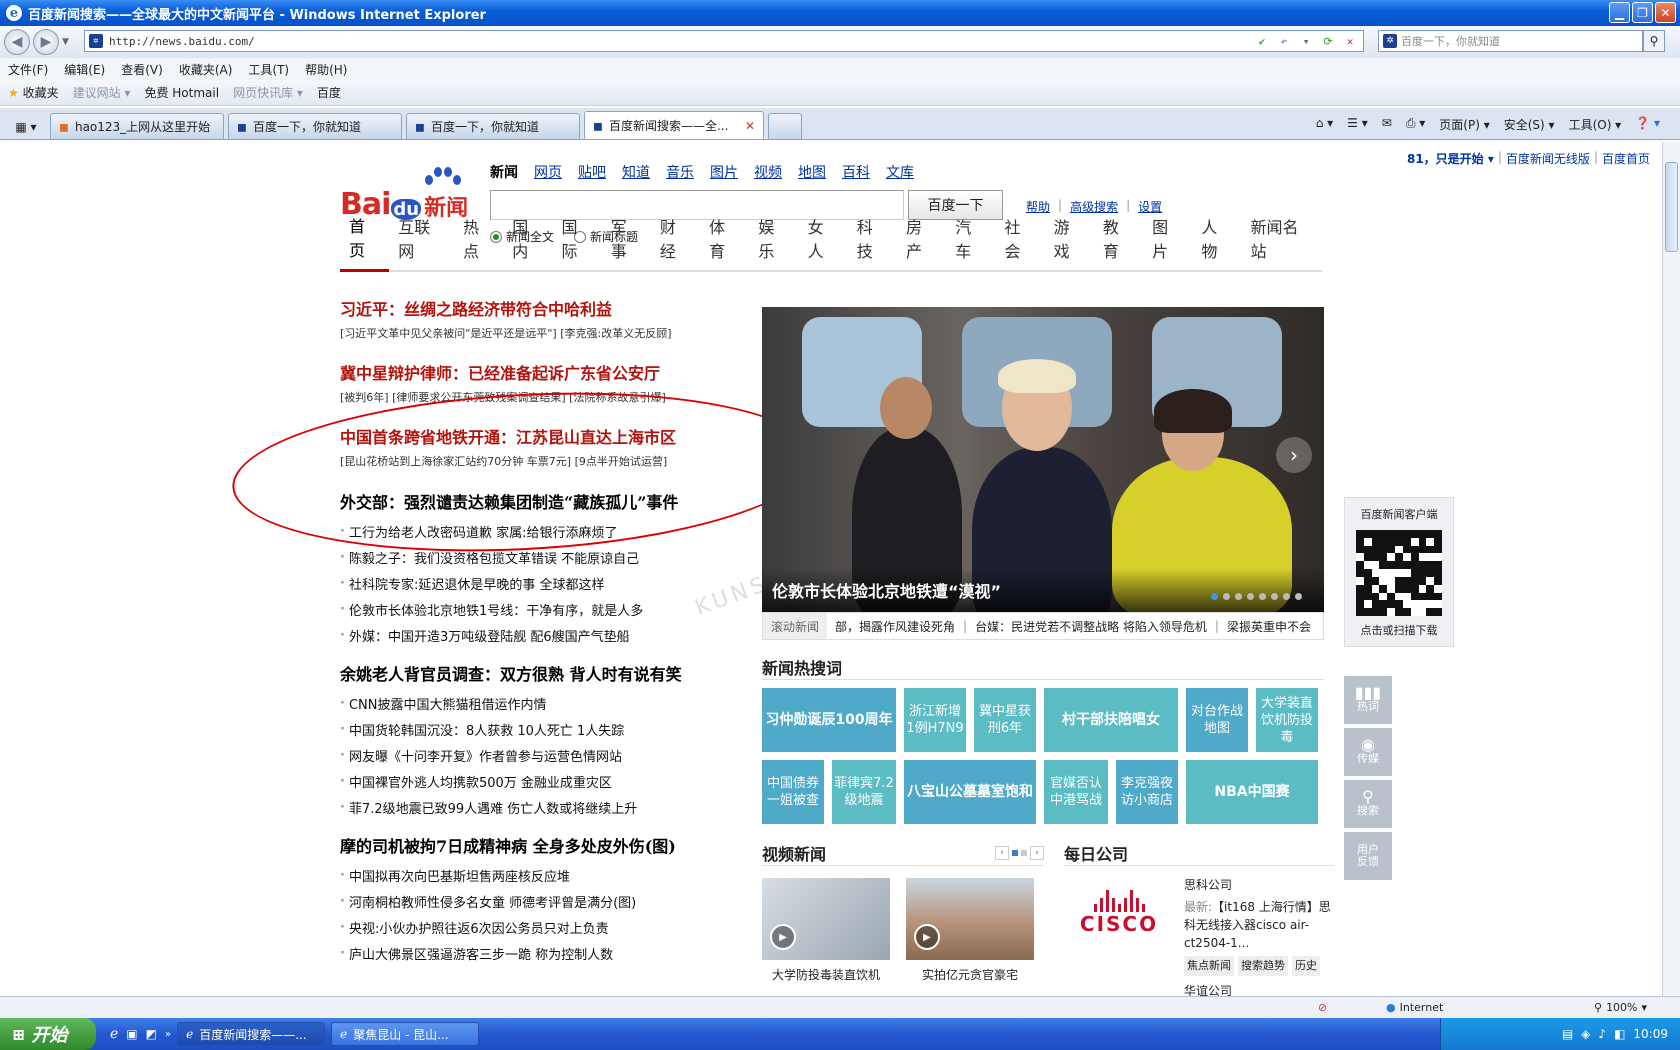  Describe the element at coordinates (1284, 41) in the screenshot. I see `undo-icon: ↶` at that location.